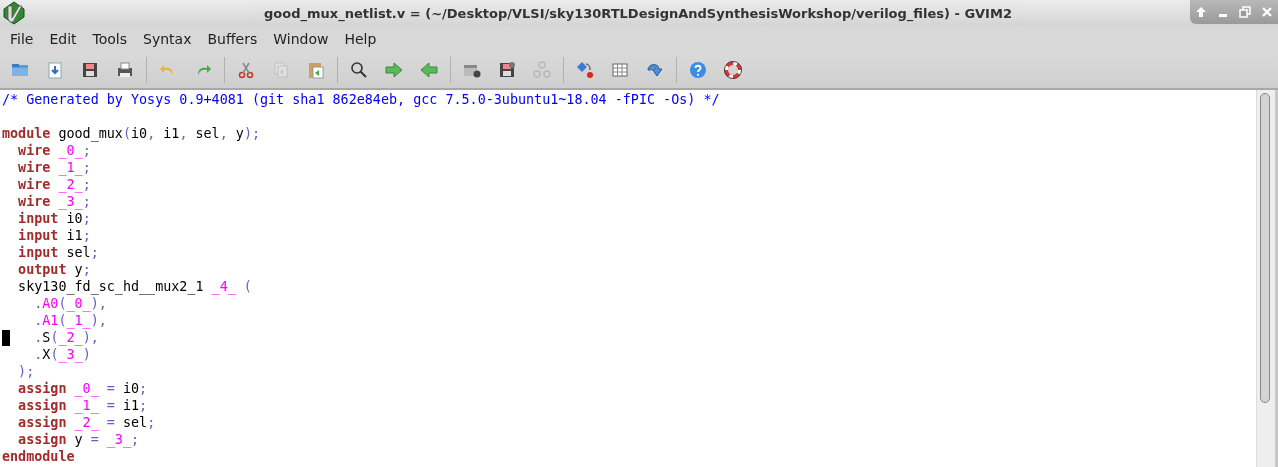 The image size is (1278, 467). Describe the element at coordinates (54, 269) in the screenshot. I see `code-line: output y;` at that location.